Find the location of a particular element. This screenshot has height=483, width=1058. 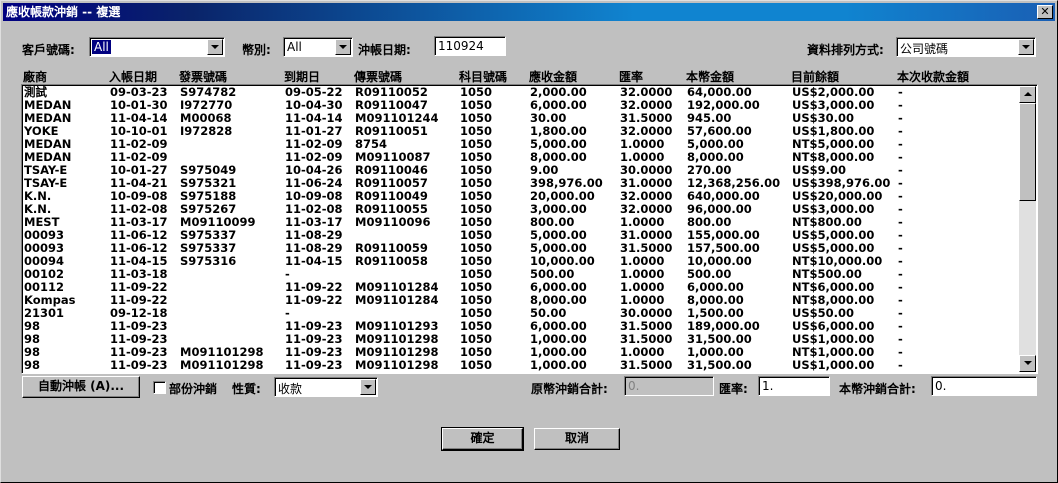

currency-value: All is located at coordinates (294, 47).